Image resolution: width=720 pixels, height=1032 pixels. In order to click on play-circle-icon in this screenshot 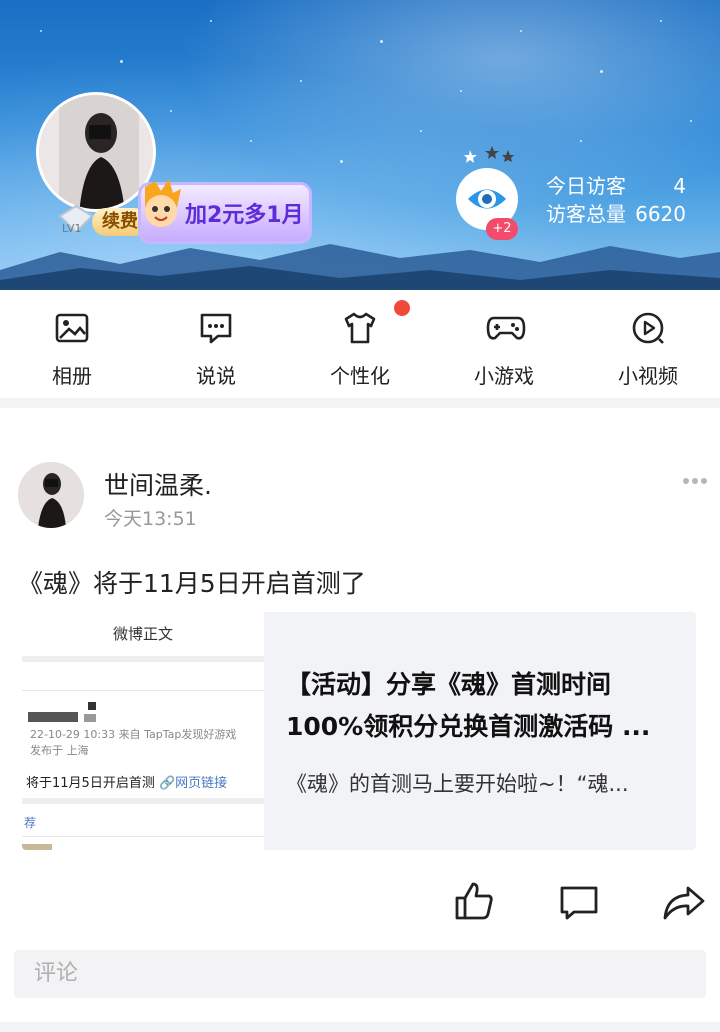, I will do `click(648, 328)`.